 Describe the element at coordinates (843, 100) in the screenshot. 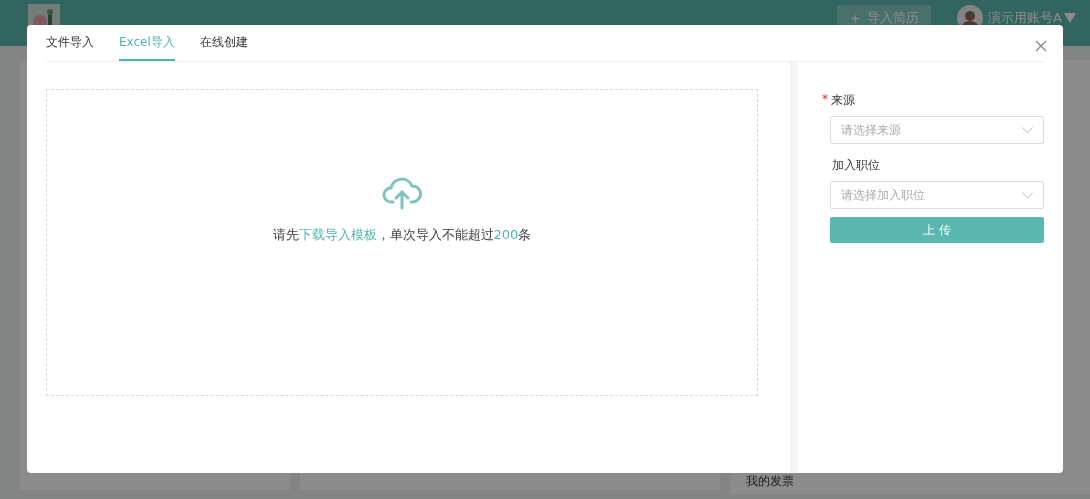

I see `field-label: 来源` at that location.